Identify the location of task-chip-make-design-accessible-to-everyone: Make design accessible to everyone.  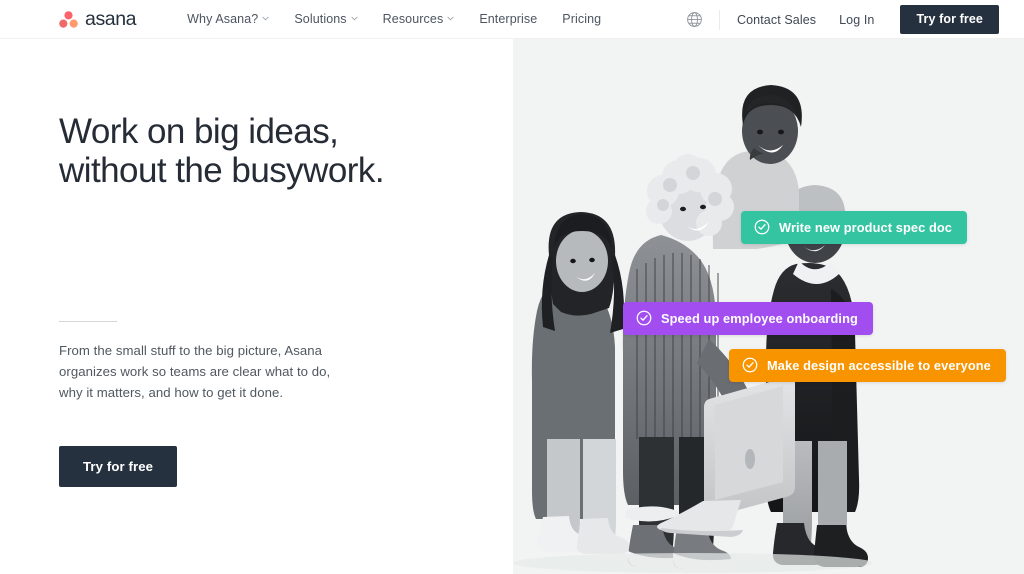
(867, 365).